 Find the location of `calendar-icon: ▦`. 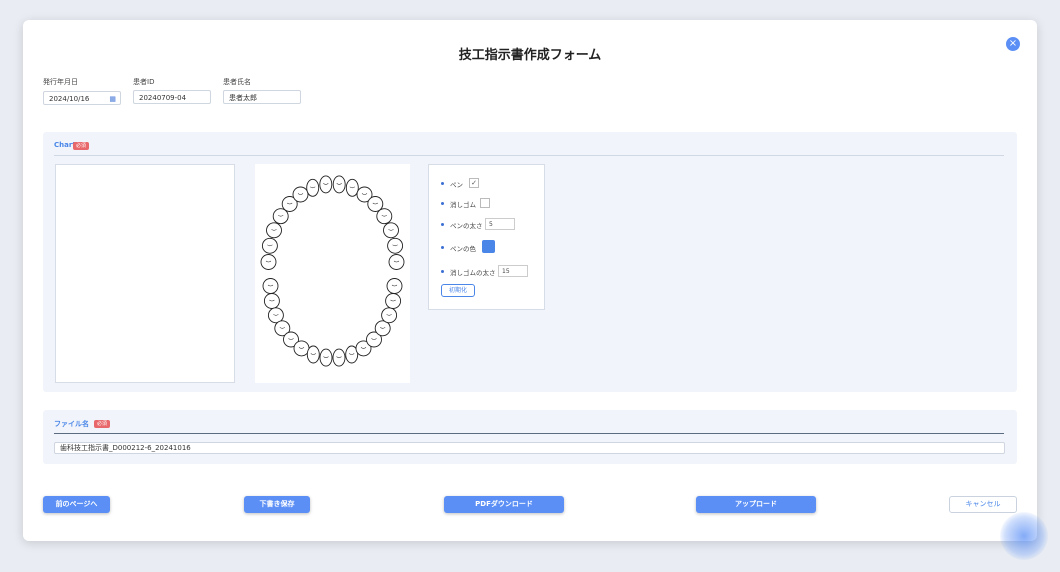

calendar-icon: ▦ is located at coordinates (112, 99).